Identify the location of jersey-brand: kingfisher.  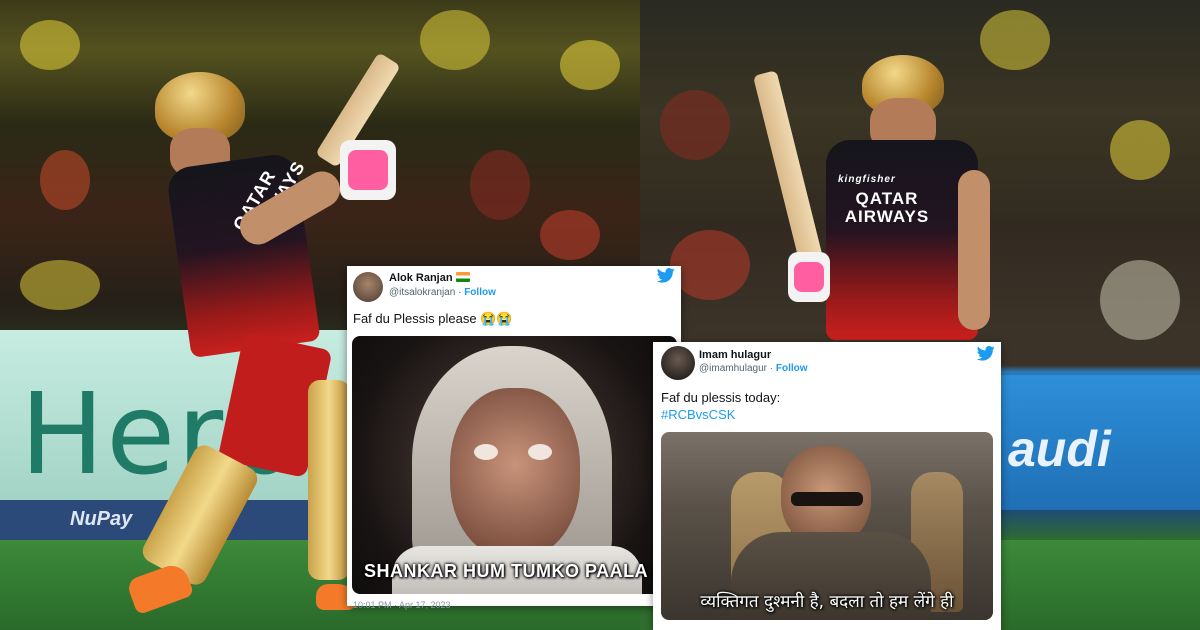
(867, 179).